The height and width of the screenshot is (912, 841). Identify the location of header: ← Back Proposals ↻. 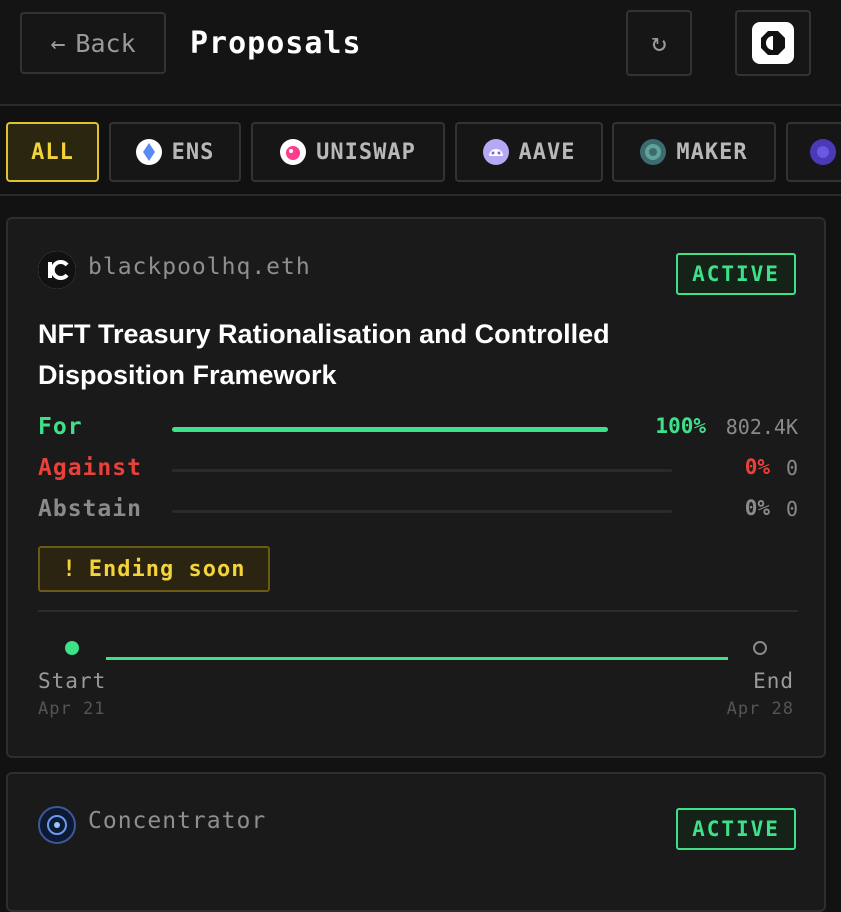
(420, 53).